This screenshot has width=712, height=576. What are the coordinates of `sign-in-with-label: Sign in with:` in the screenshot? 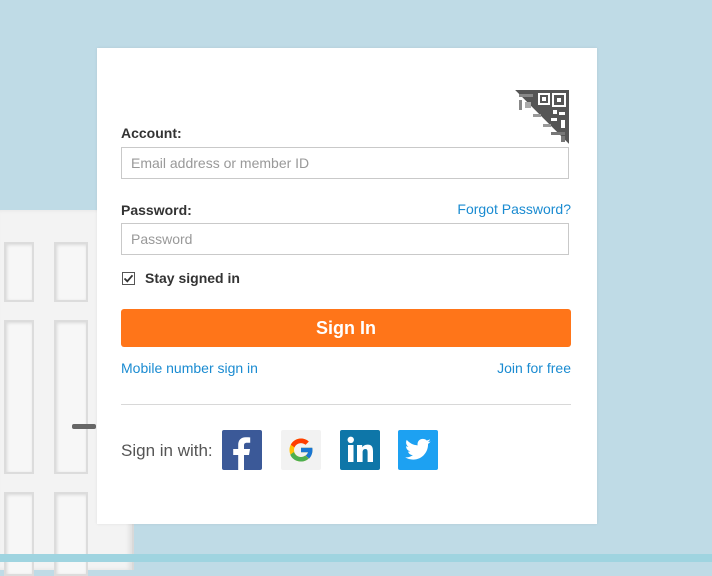 It's located at (167, 450).